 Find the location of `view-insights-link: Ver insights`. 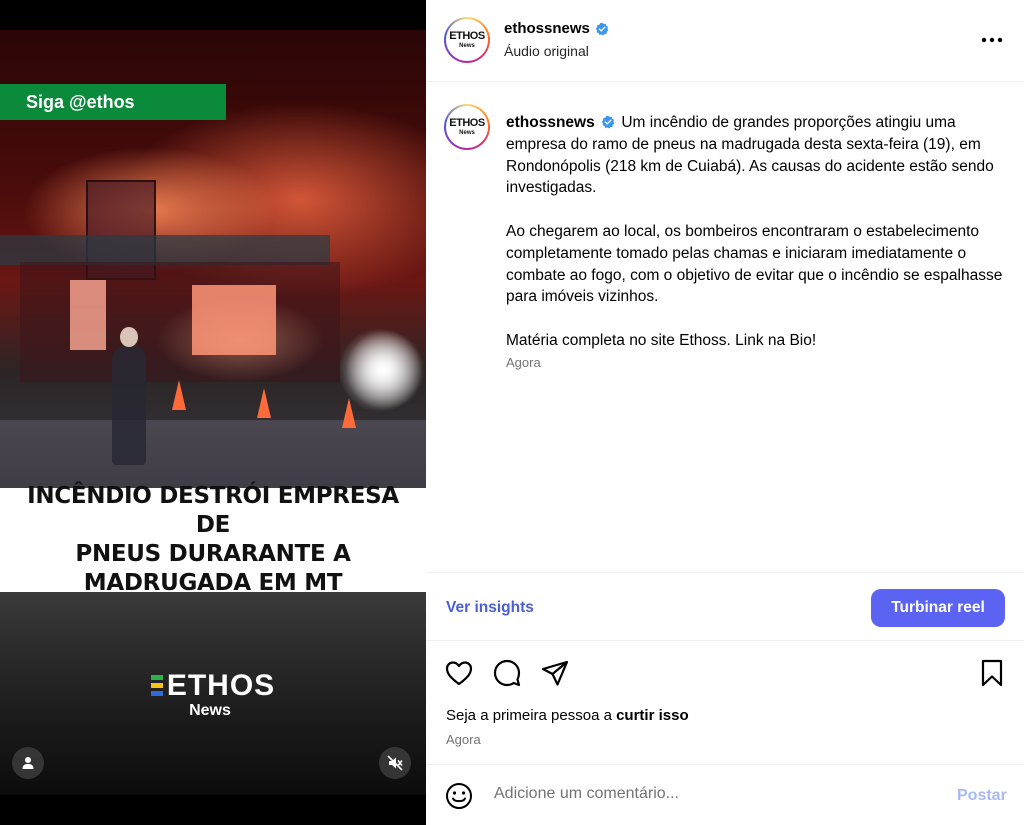

view-insights-link: Ver insights is located at coordinates (490, 608).